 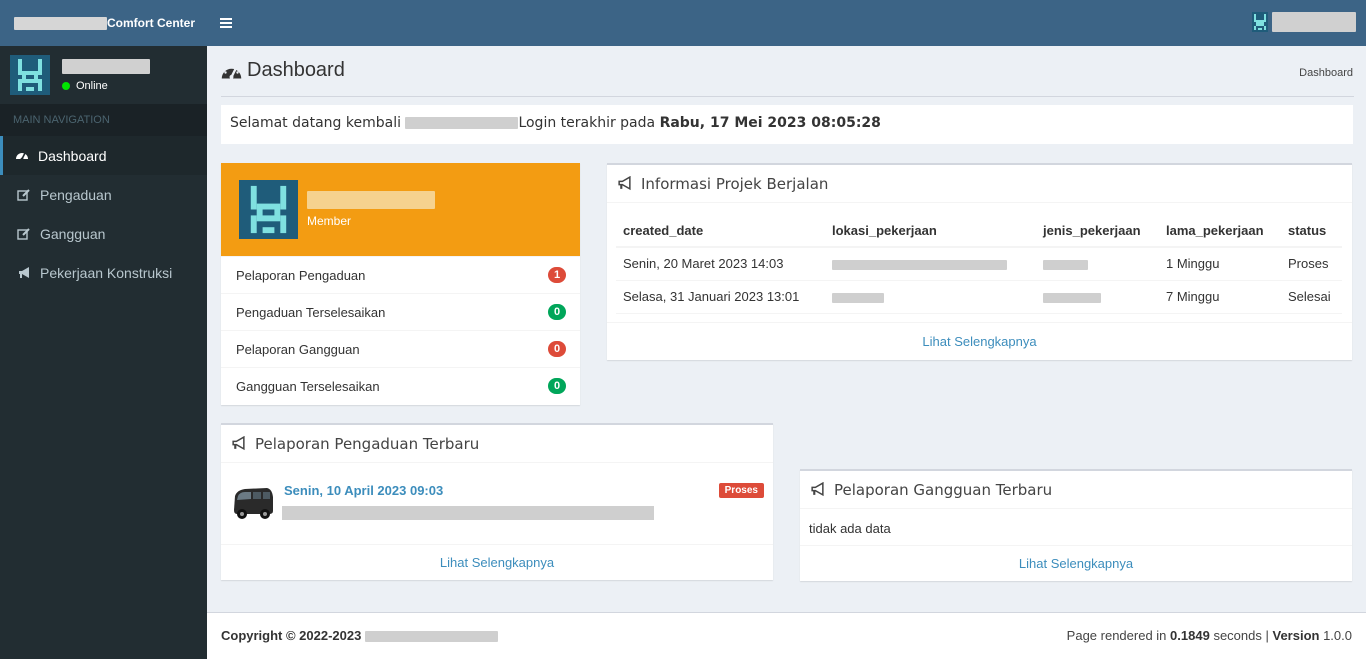 I want to click on online-dot-icon, so click(x=66, y=85).